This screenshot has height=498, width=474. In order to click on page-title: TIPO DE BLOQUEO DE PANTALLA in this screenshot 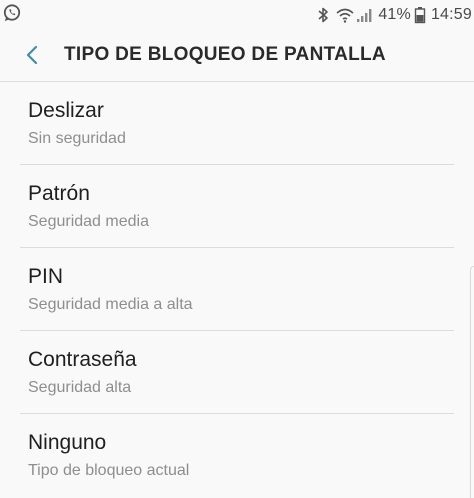, I will do `click(225, 54)`.